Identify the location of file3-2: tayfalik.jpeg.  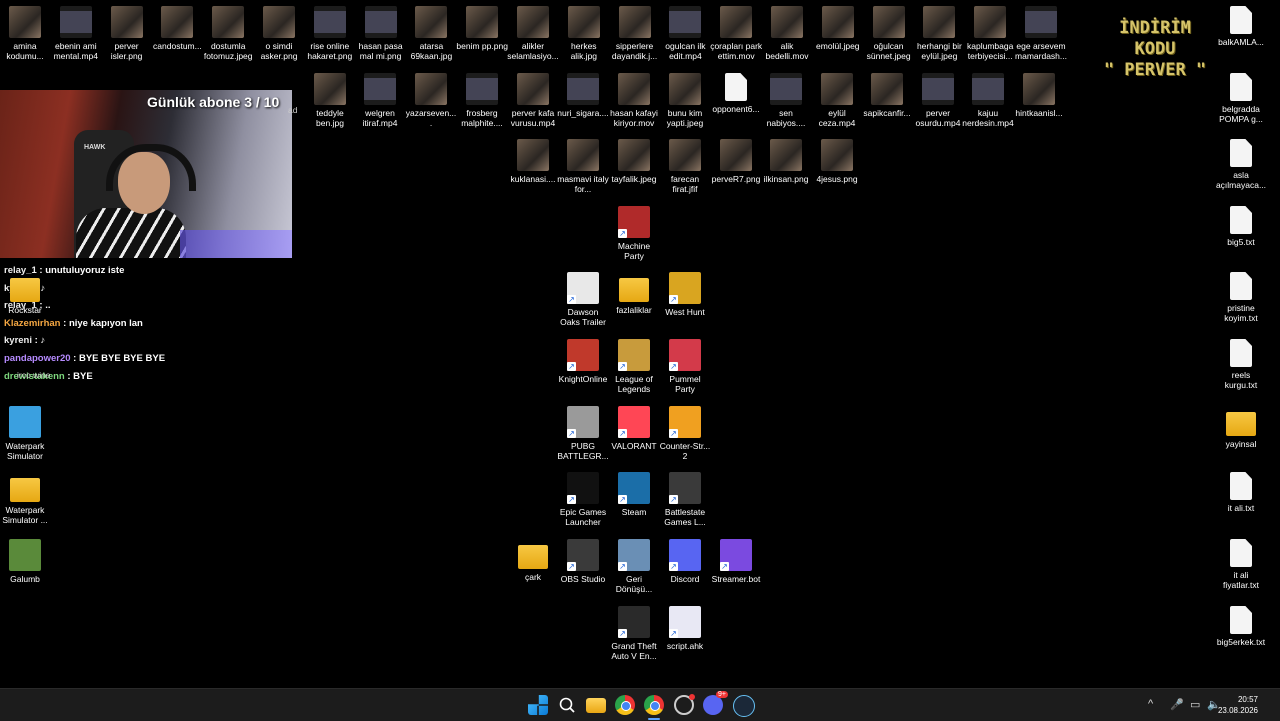
(634, 161).